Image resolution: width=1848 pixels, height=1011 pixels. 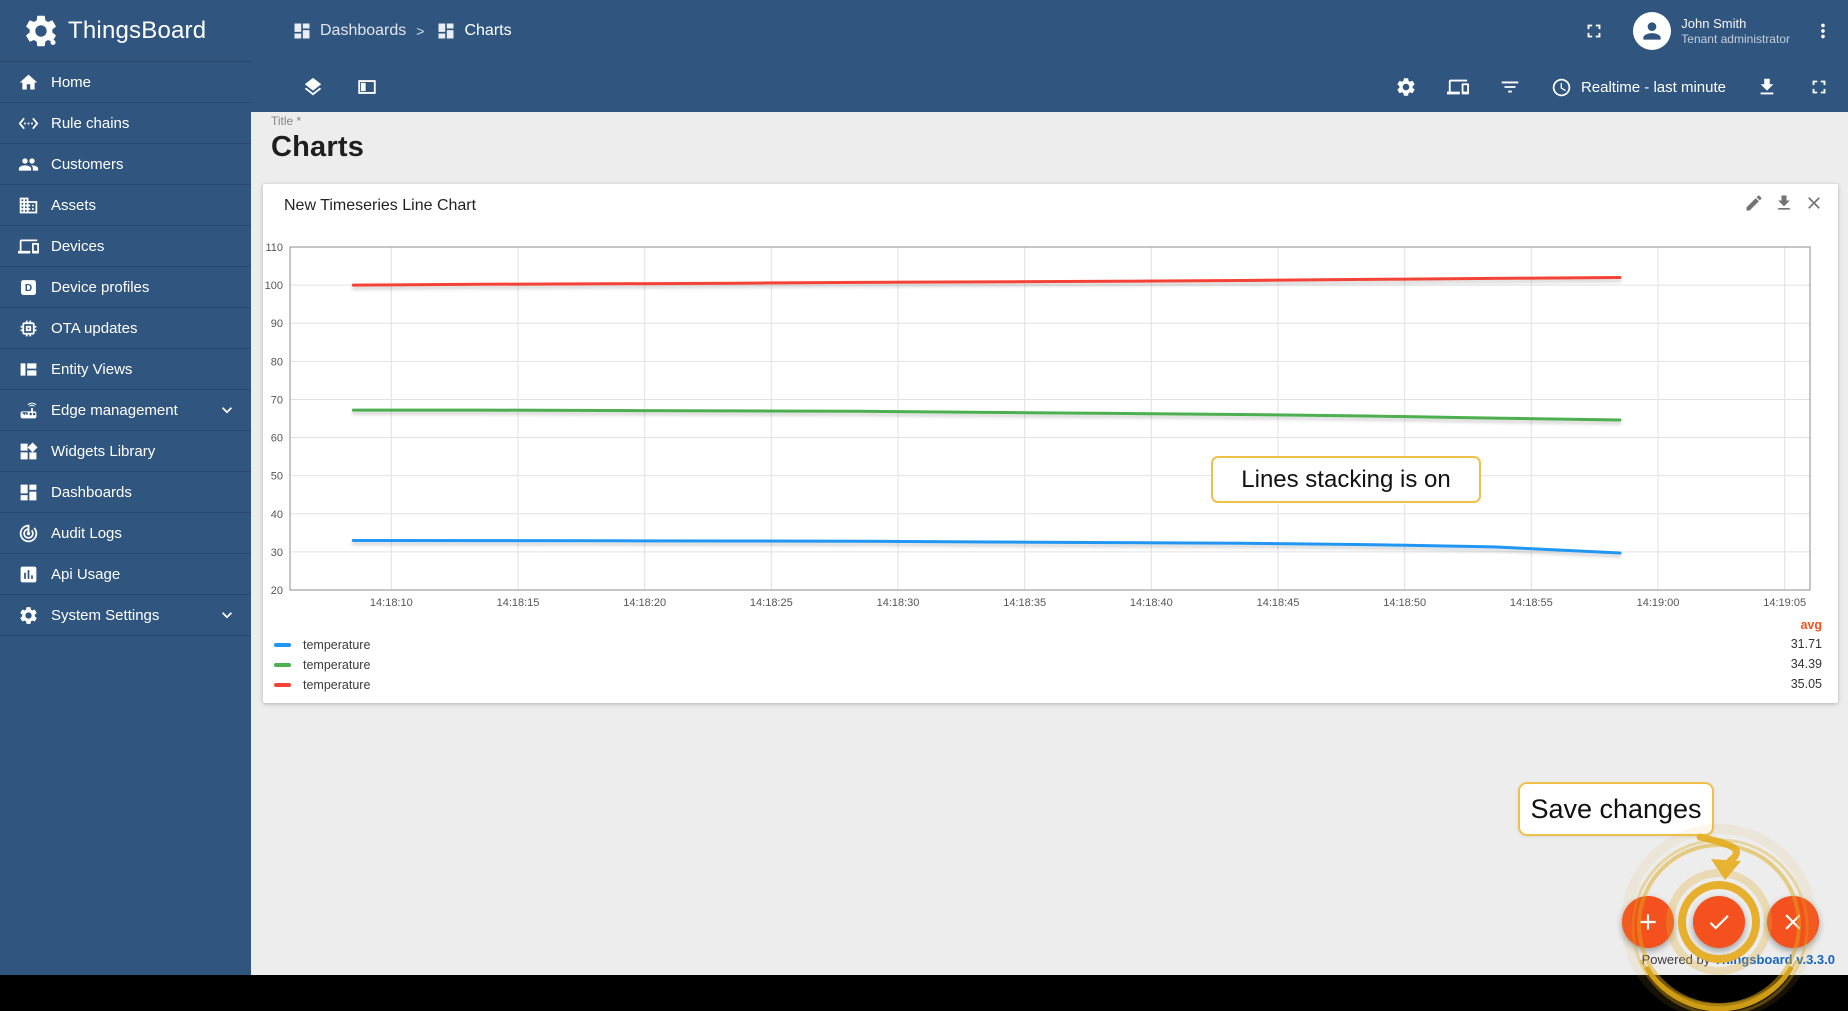 I want to click on legend-avg-value: 34.39, so click(x=1806, y=664).